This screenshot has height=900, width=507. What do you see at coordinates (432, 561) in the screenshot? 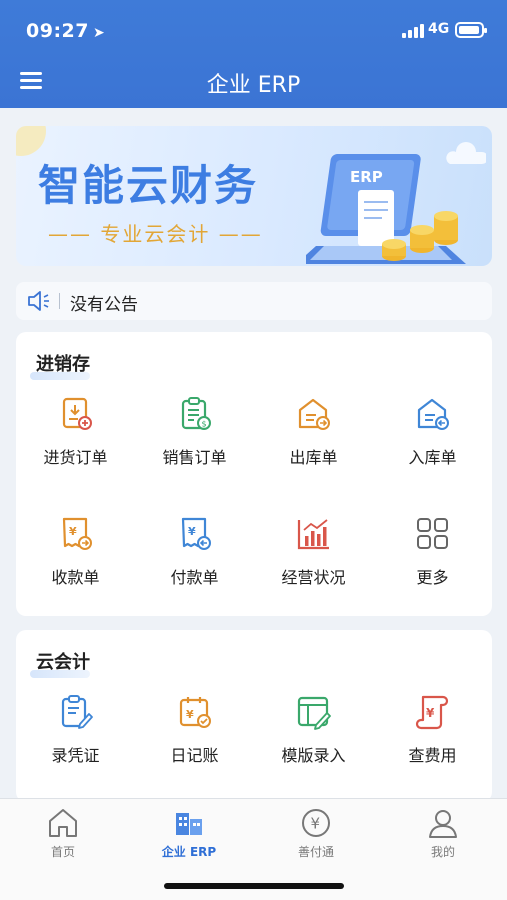
I see `more-button: 更多` at bounding box center [432, 561].